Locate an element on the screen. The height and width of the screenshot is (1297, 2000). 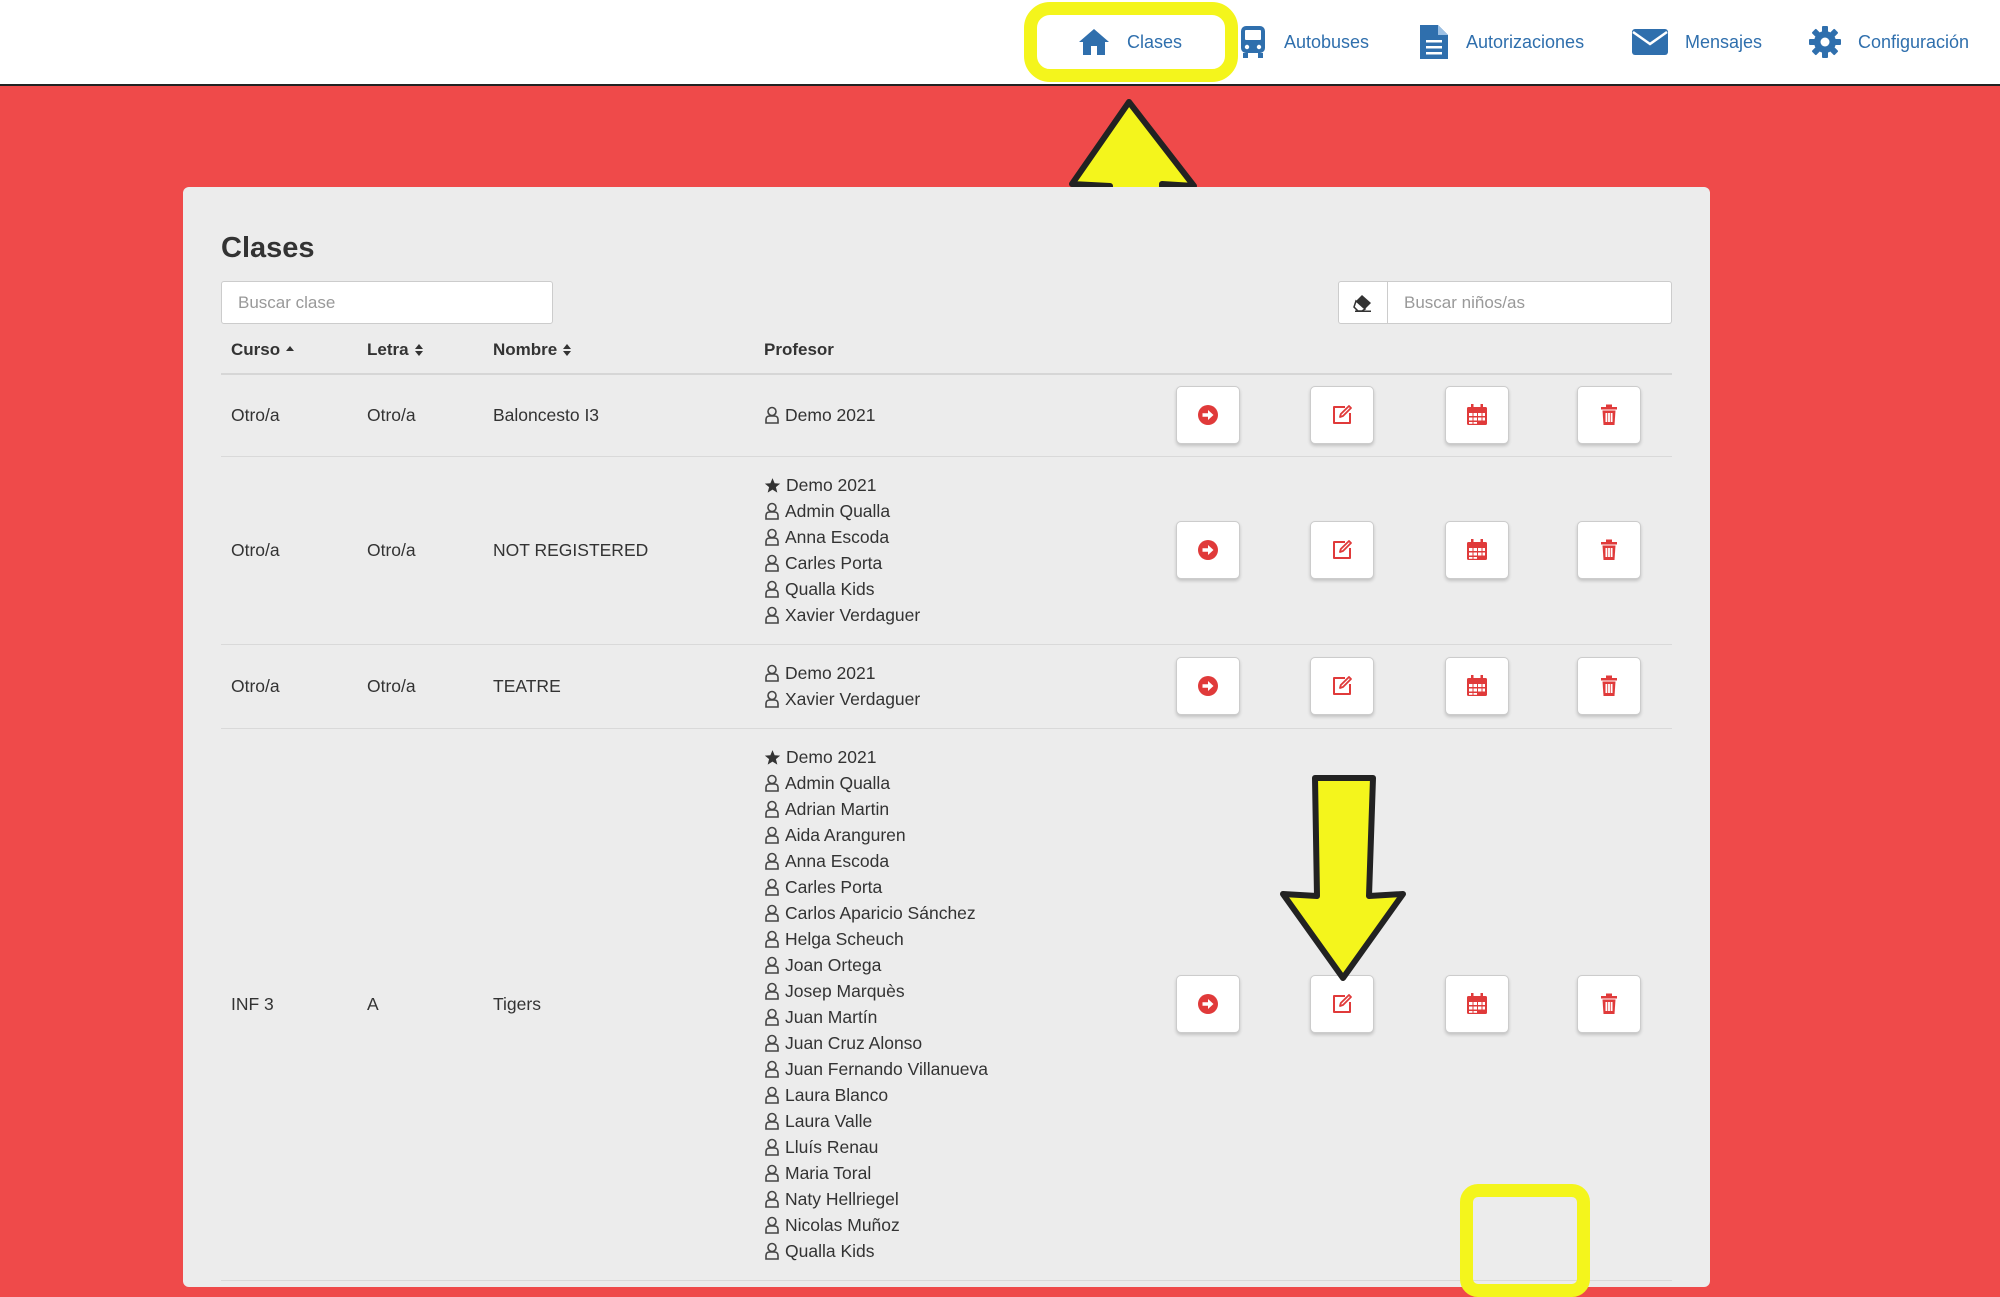
teacher-name: Anna Escoda is located at coordinates (837, 860).